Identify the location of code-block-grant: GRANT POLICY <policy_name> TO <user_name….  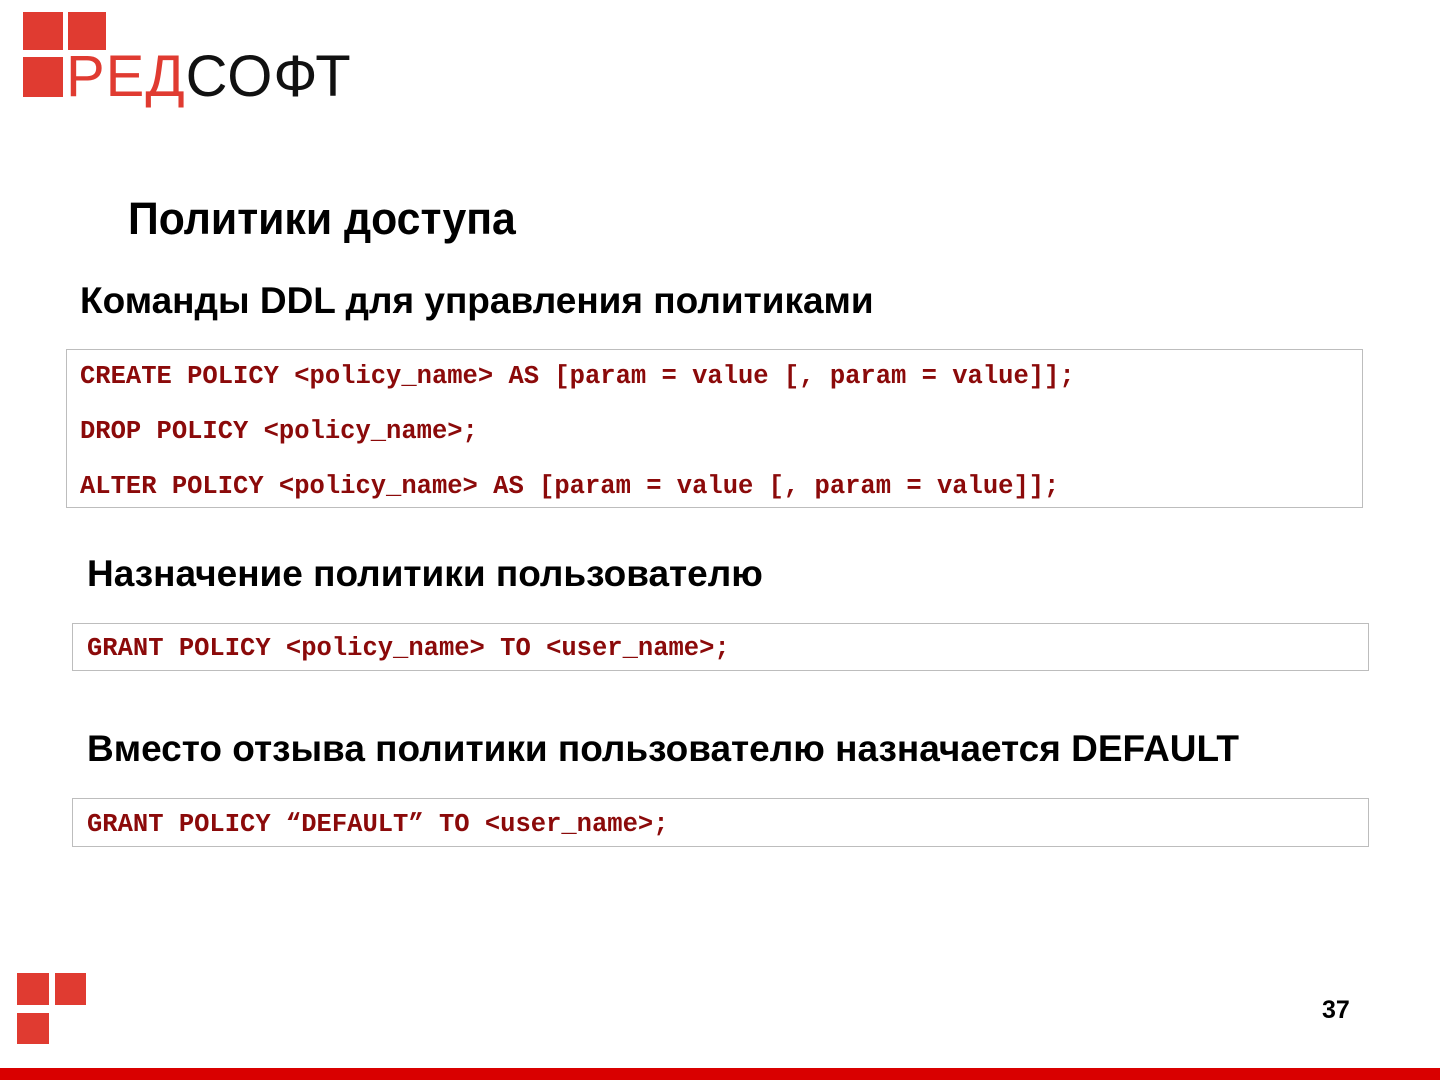
(720, 647).